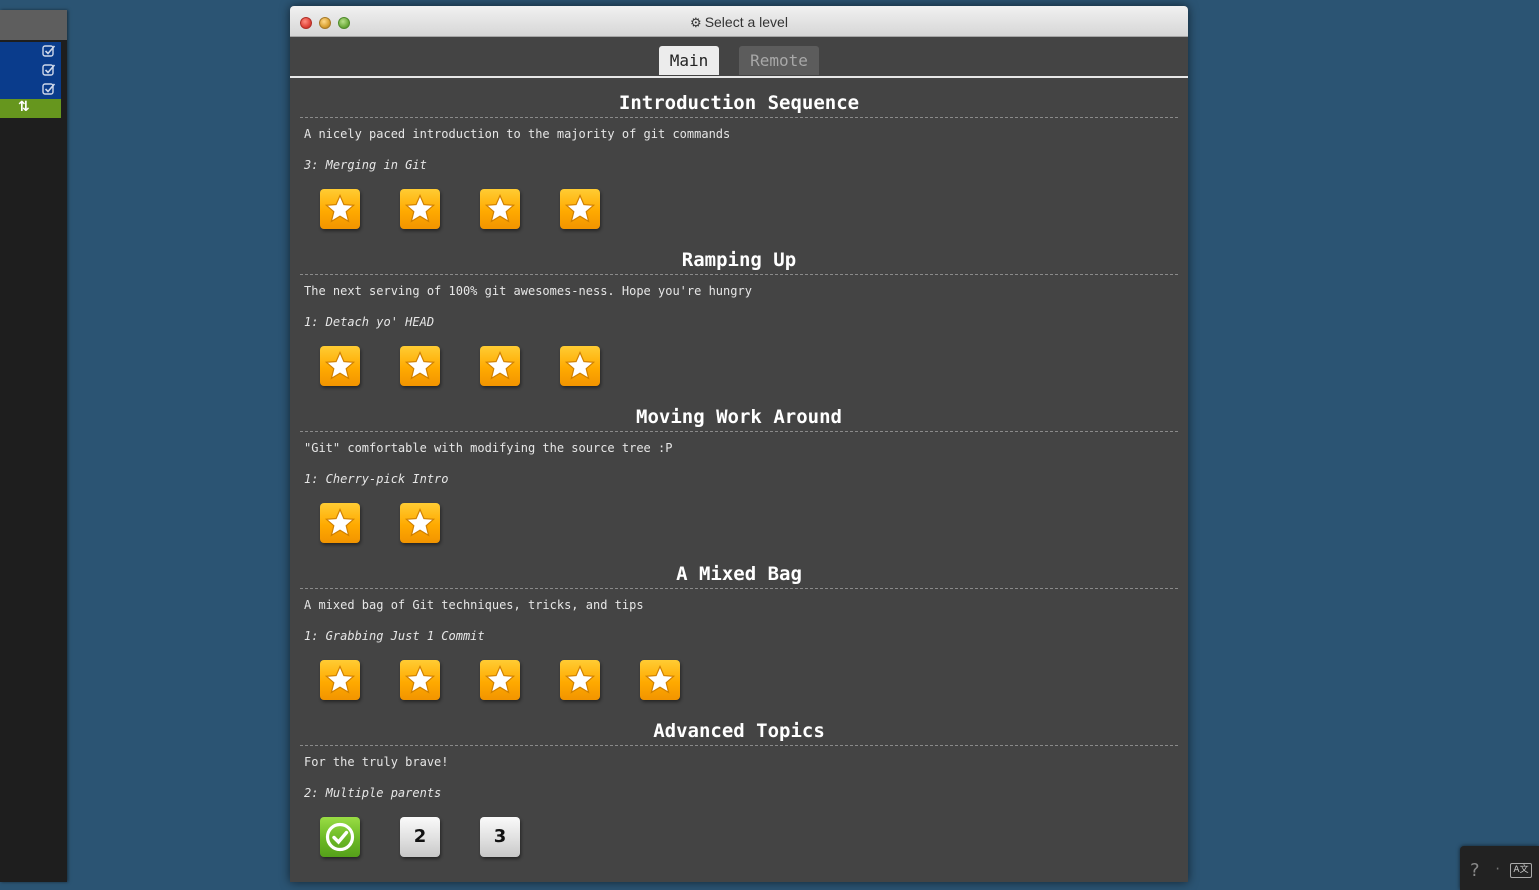 The height and width of the screenshot is (890, 1539). What do you see at coordinates (33, 25) in the screenshot?
I see `command-panel-header` at bounding box center [33, 25].